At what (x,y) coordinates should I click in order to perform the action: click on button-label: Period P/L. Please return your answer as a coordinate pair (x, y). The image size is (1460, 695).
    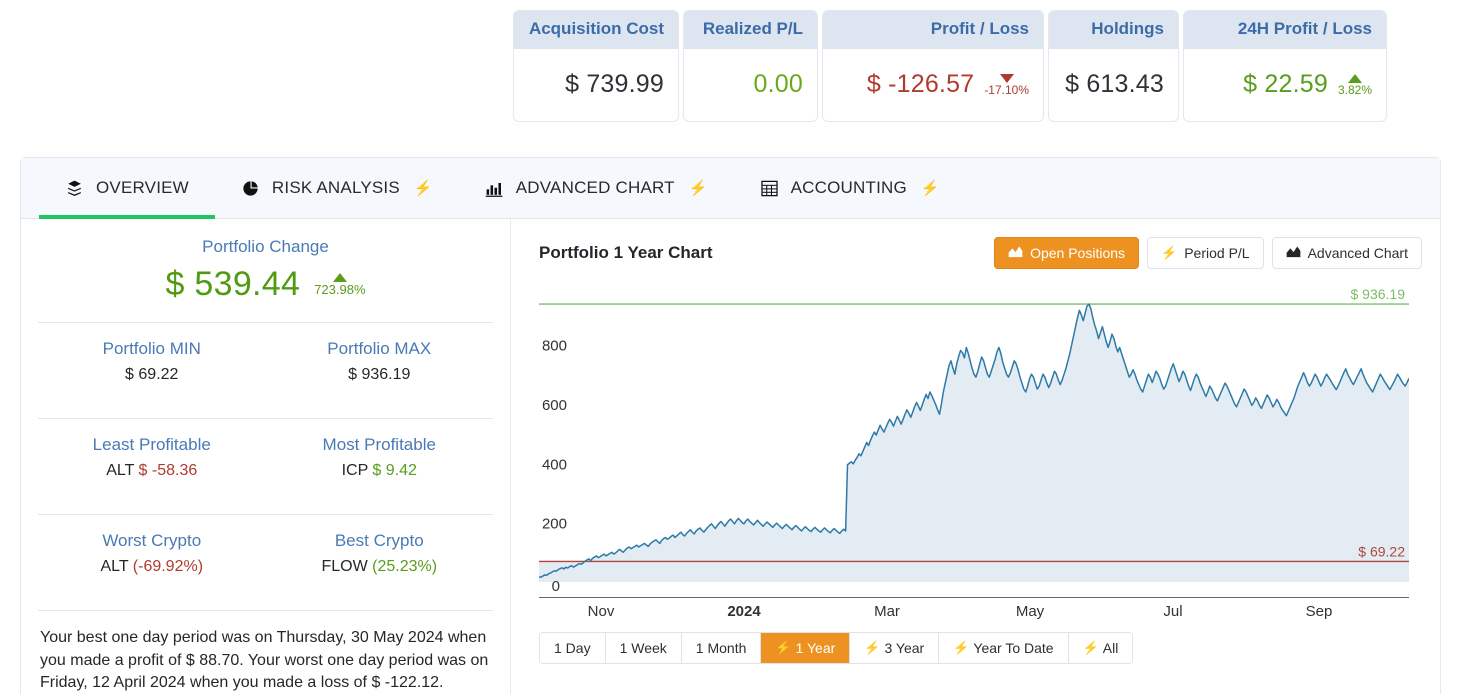
    Looking at the image, I should click on (1217, 253).